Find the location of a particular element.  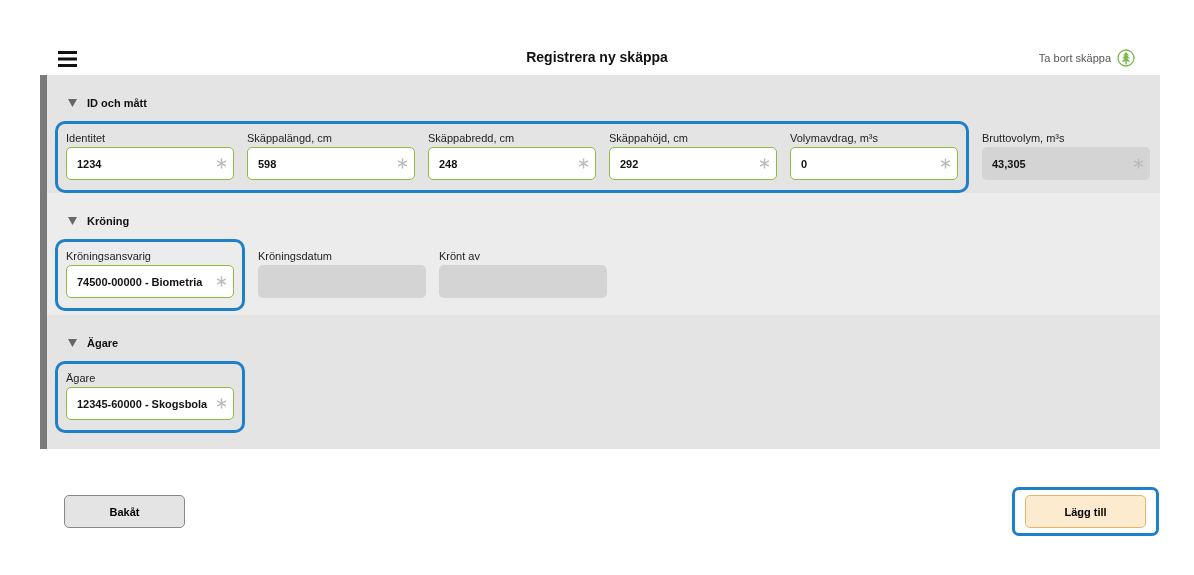

field-label: Skäppalängd, cm is located at coordinates (290, 138).